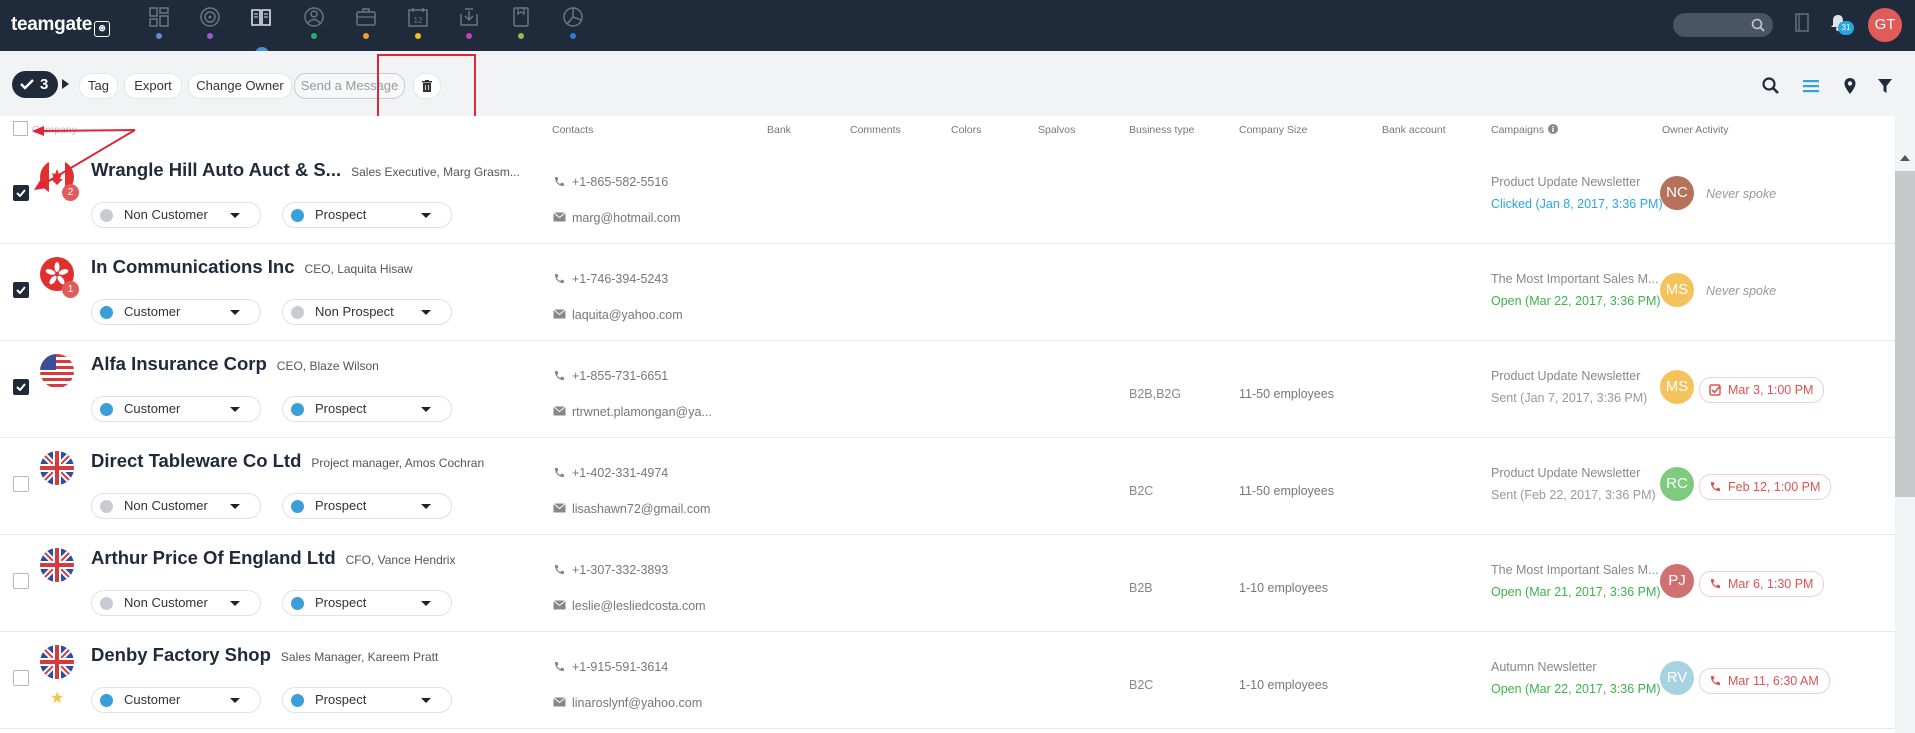  I want to click on header-owner-activity: Owner Activity, so click(1695, 130).